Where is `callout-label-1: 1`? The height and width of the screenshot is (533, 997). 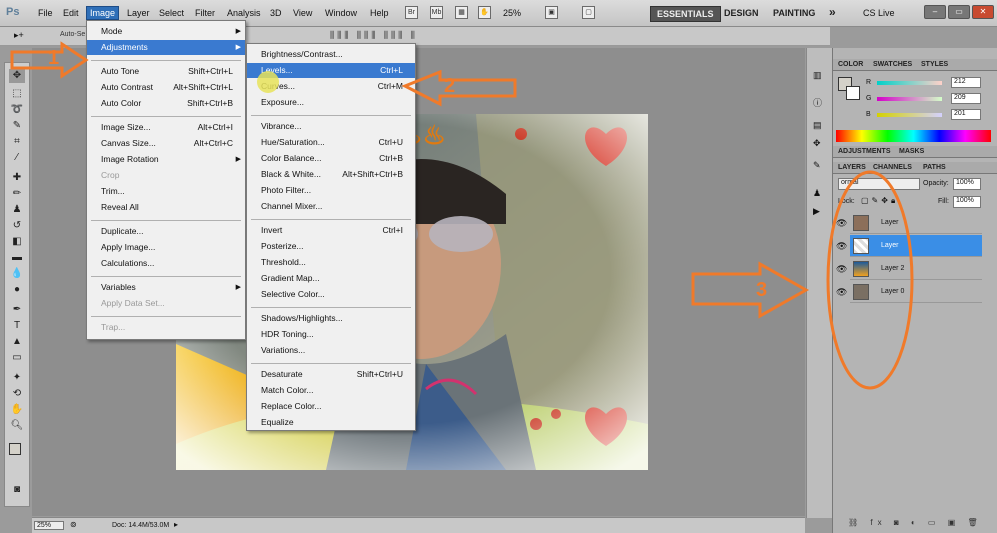 callout-label-1: 1 is located at coordinates (54, 58).